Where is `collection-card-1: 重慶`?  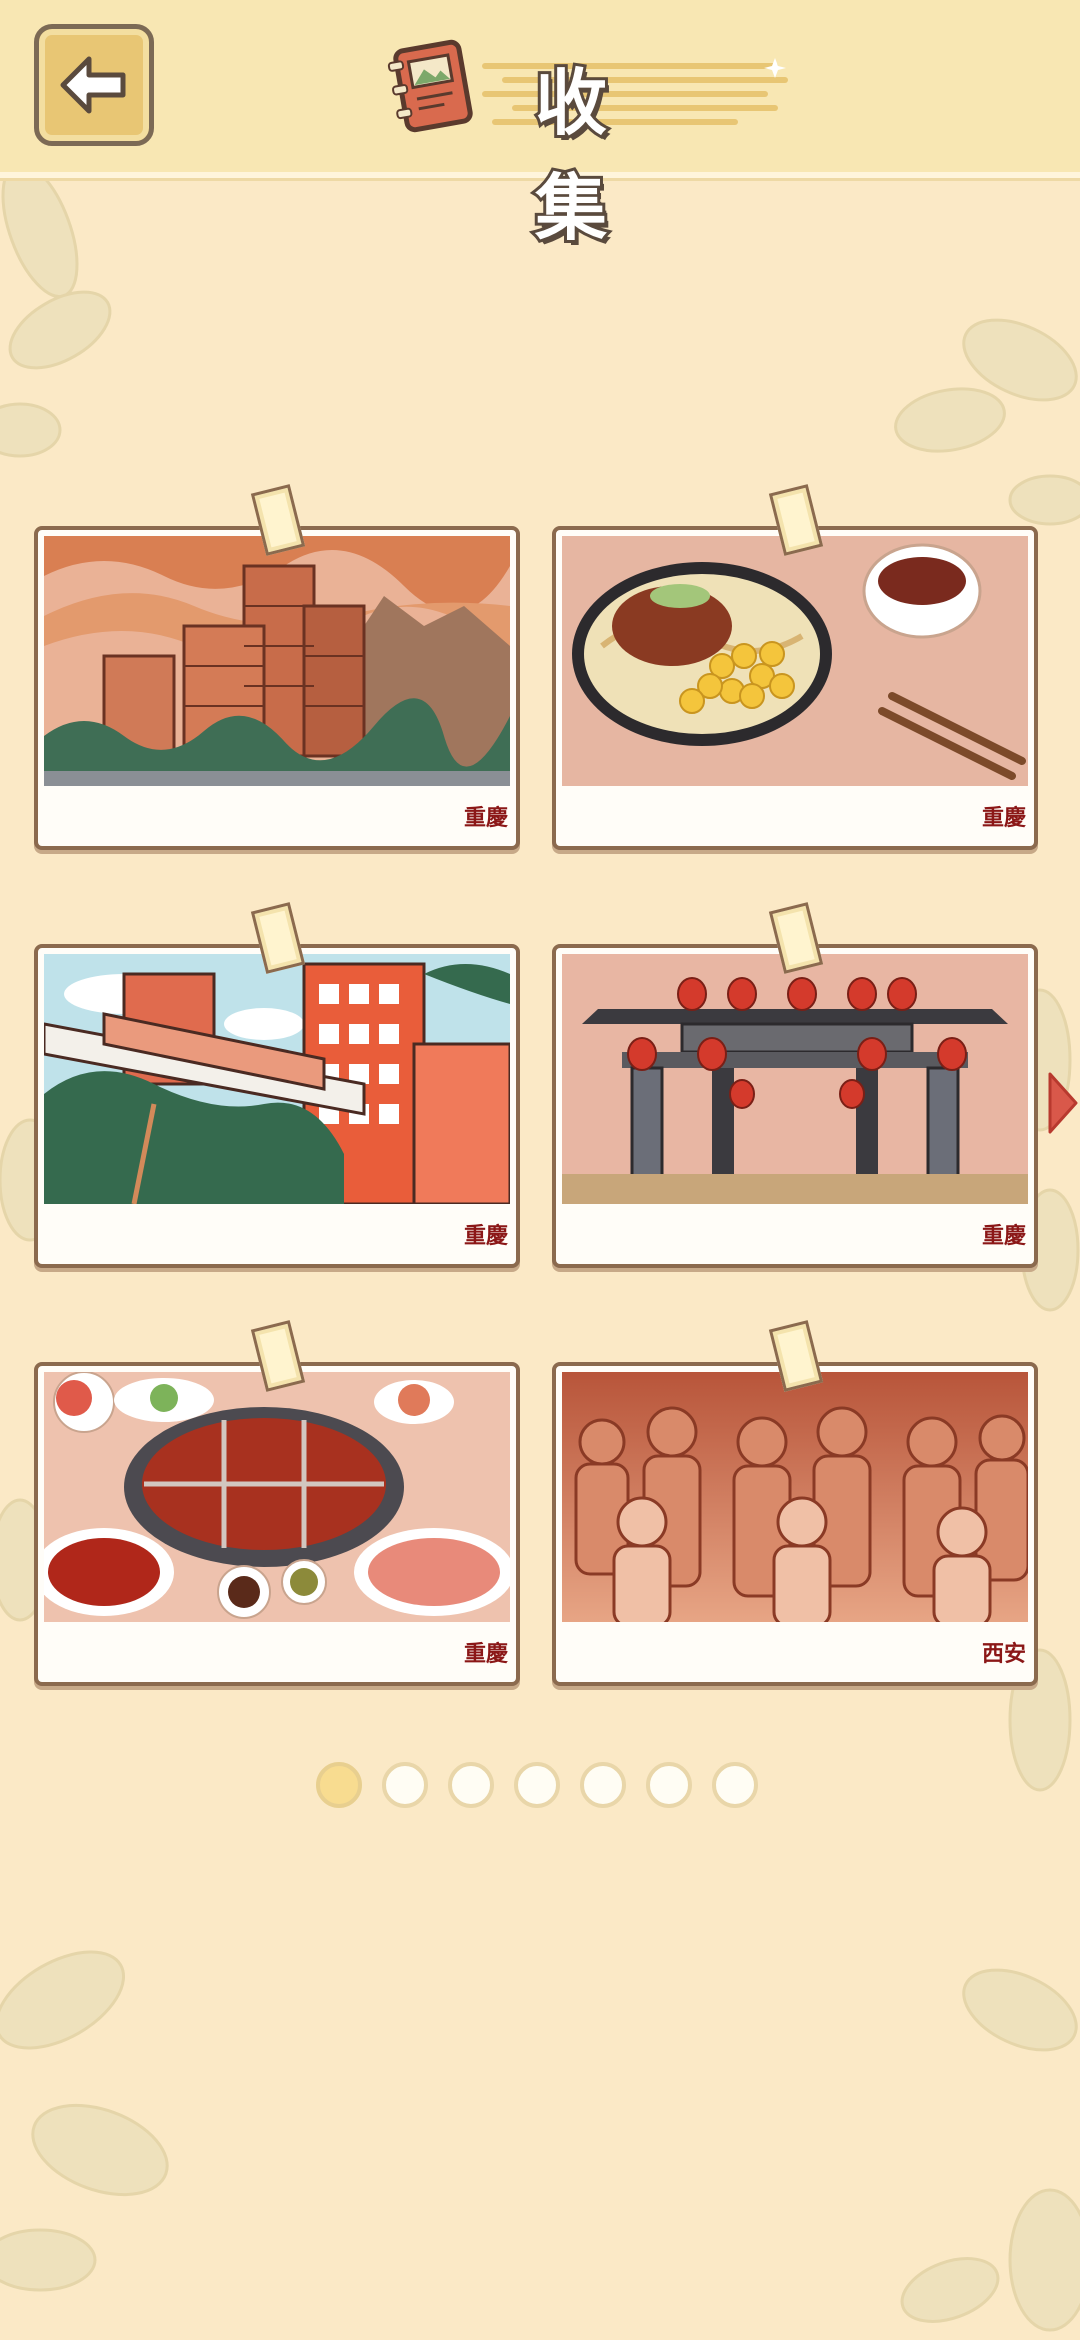
collection-card-1: 重慶 is located at coordinates (277, 688).